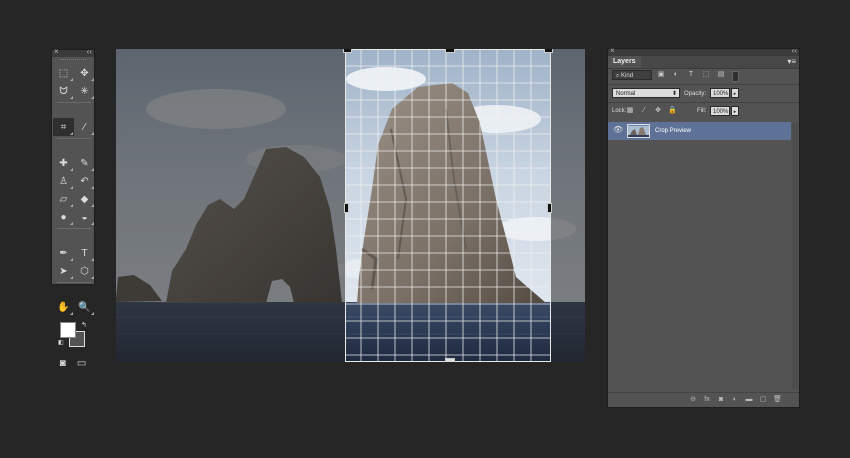 The height and width of the screenshot is (458, 850). Describe the element at coordinates (777, 400) in the screenshot. I see `delete-layer-icon: 🗑` at that location.